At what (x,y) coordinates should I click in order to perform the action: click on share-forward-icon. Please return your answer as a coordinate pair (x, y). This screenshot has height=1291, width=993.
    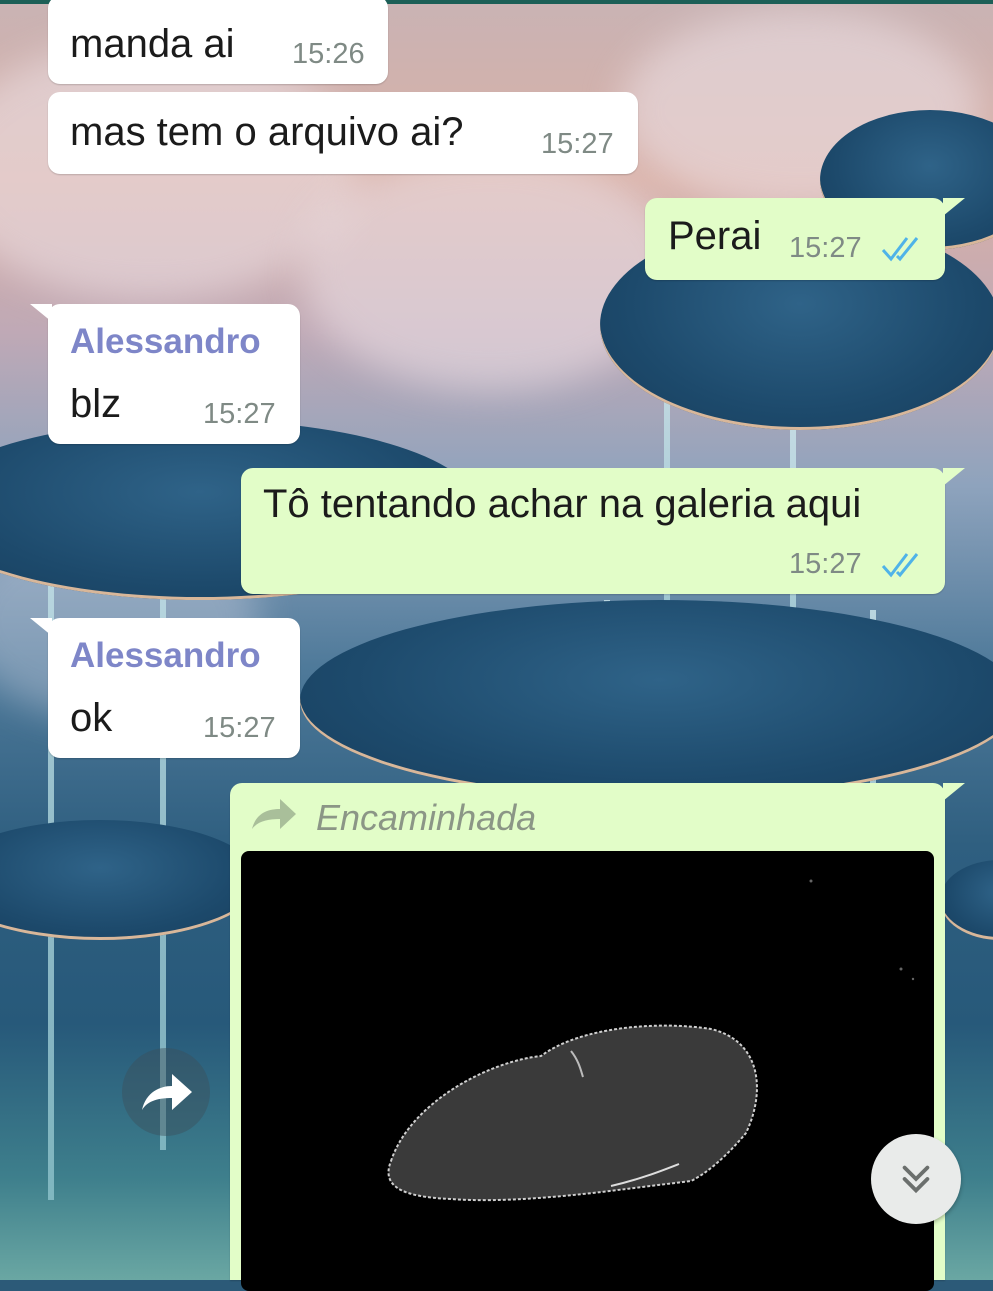
    Looking at the image, I should click on (166, 1092).